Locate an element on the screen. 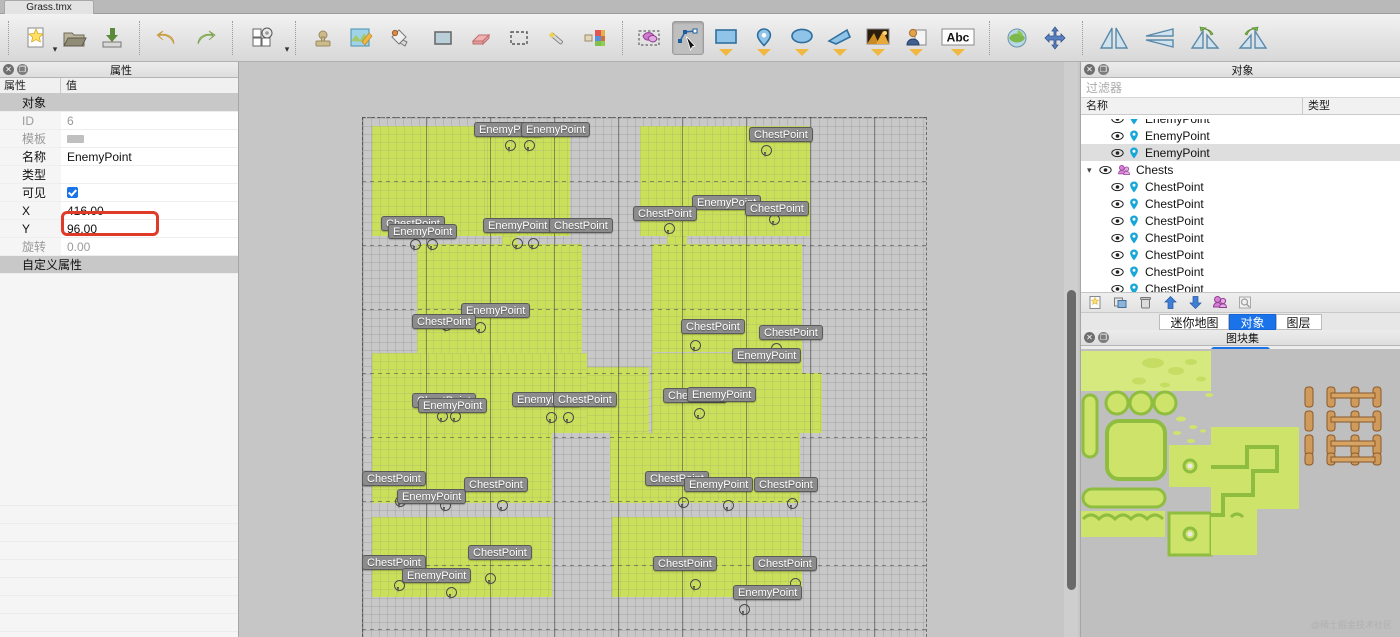 The image size is (1400, 637). edit-polygons-icon is located at coordinates (688, 37).